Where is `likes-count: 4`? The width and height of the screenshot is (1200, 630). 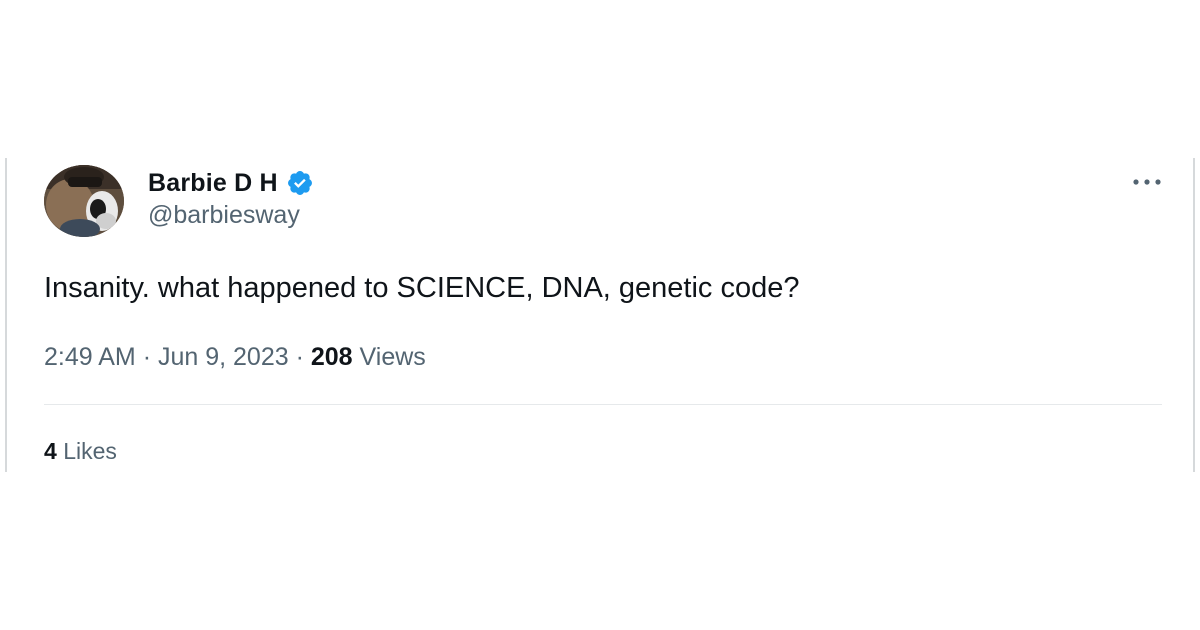
likes-count: 4 is located at coordinates (50, 451).